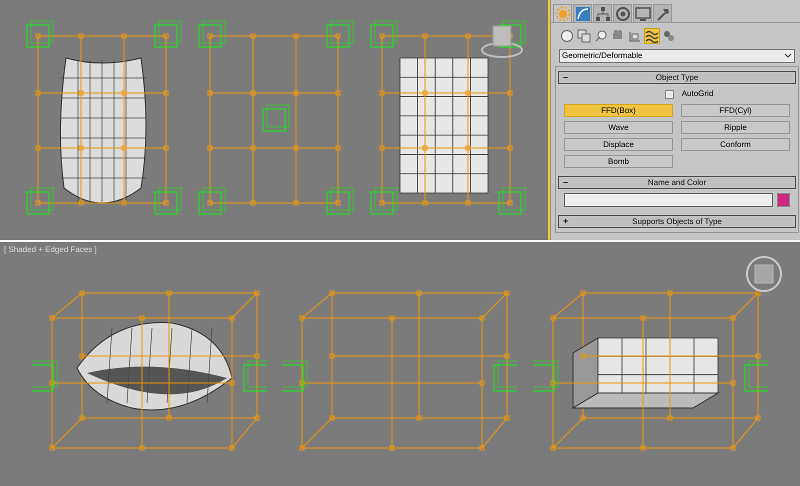  I want to click on viewcube-icon, so click(764, 274).